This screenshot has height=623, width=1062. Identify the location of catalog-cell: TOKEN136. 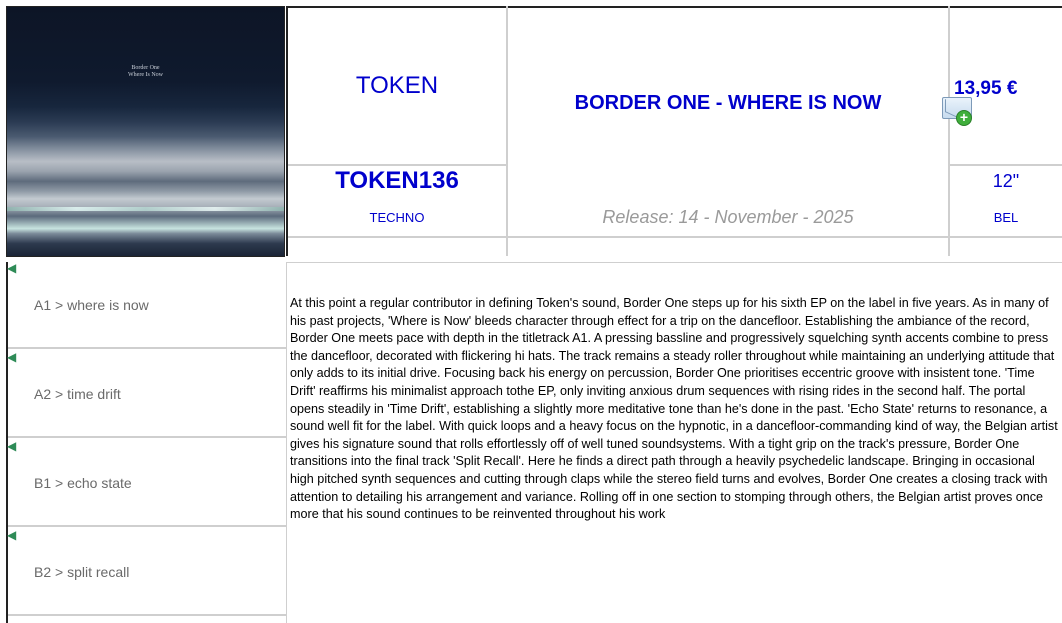
(397, 181).